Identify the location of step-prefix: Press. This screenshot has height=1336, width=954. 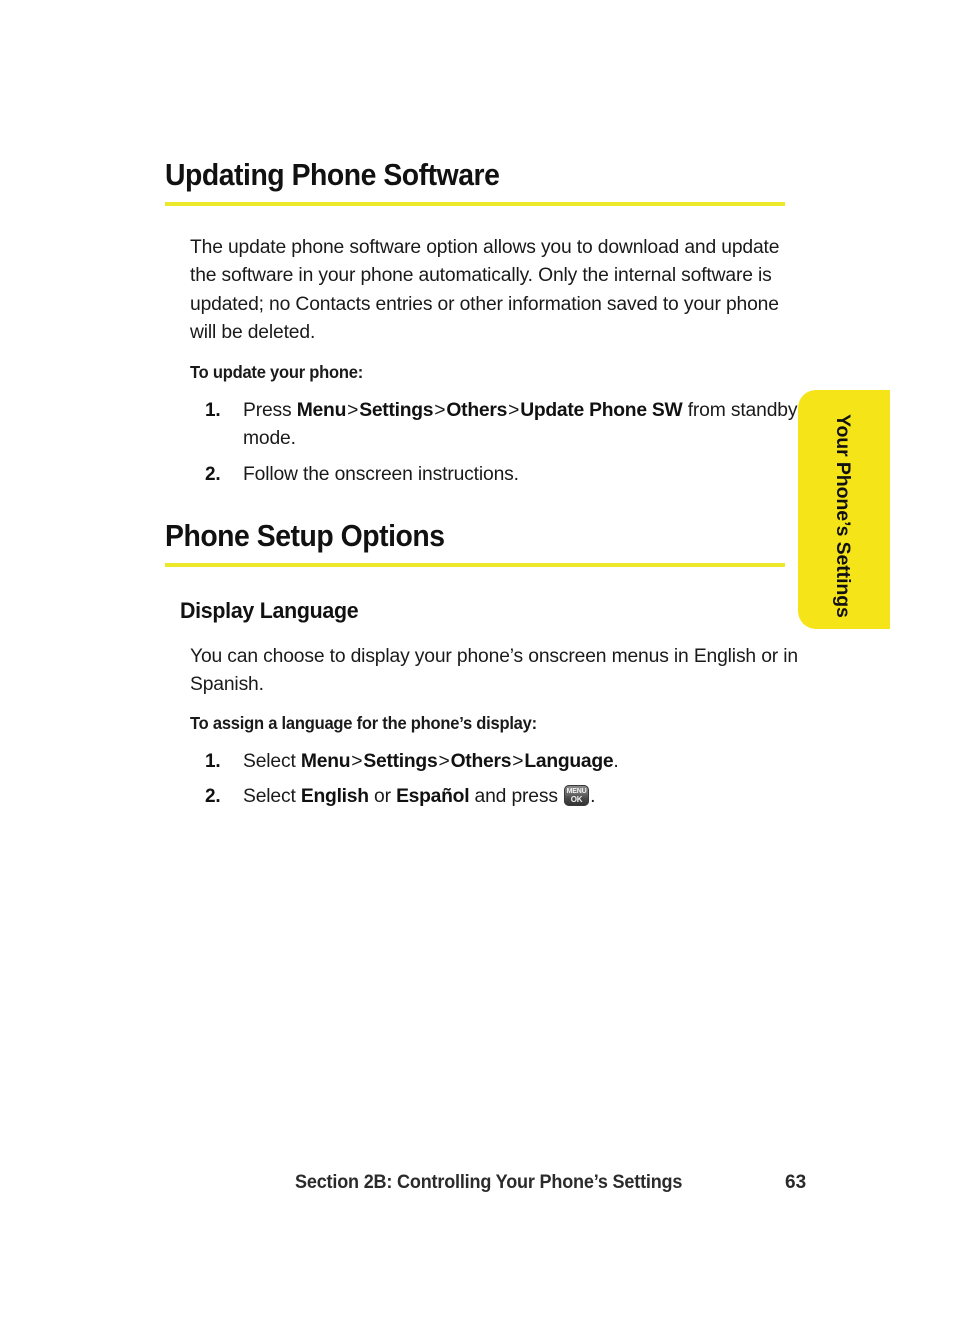
(270, 410).